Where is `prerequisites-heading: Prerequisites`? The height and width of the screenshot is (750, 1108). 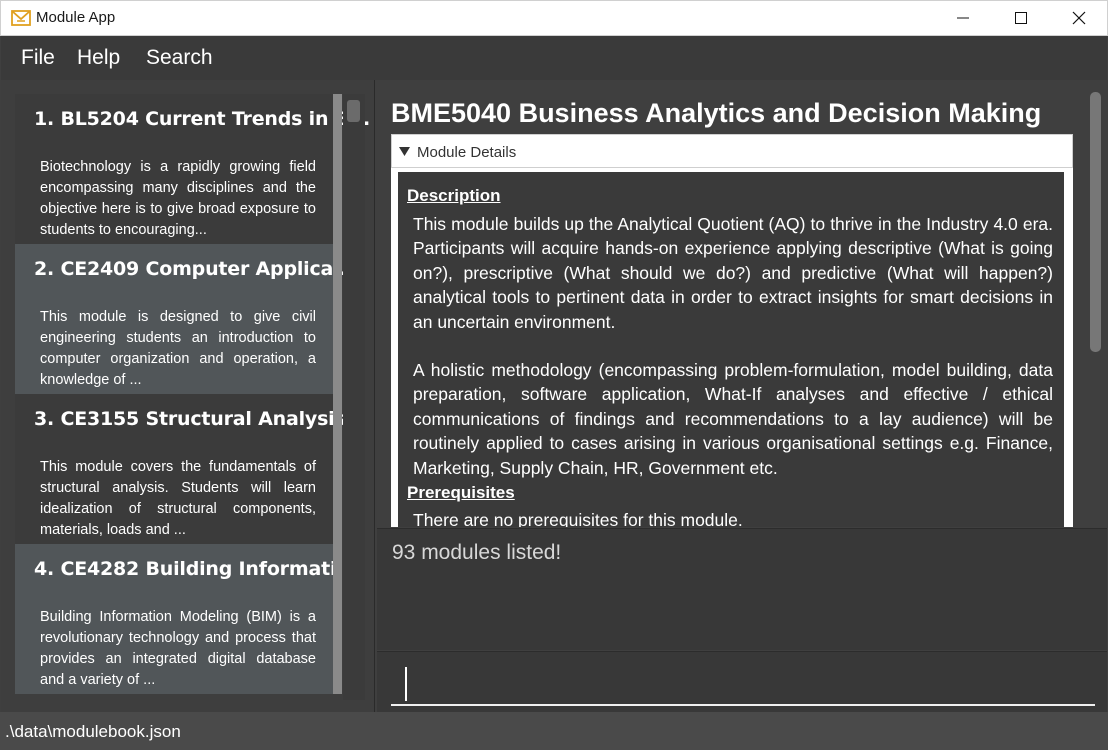
prerequisites-heading: Prerequisites is located at coordinates (461, 492).